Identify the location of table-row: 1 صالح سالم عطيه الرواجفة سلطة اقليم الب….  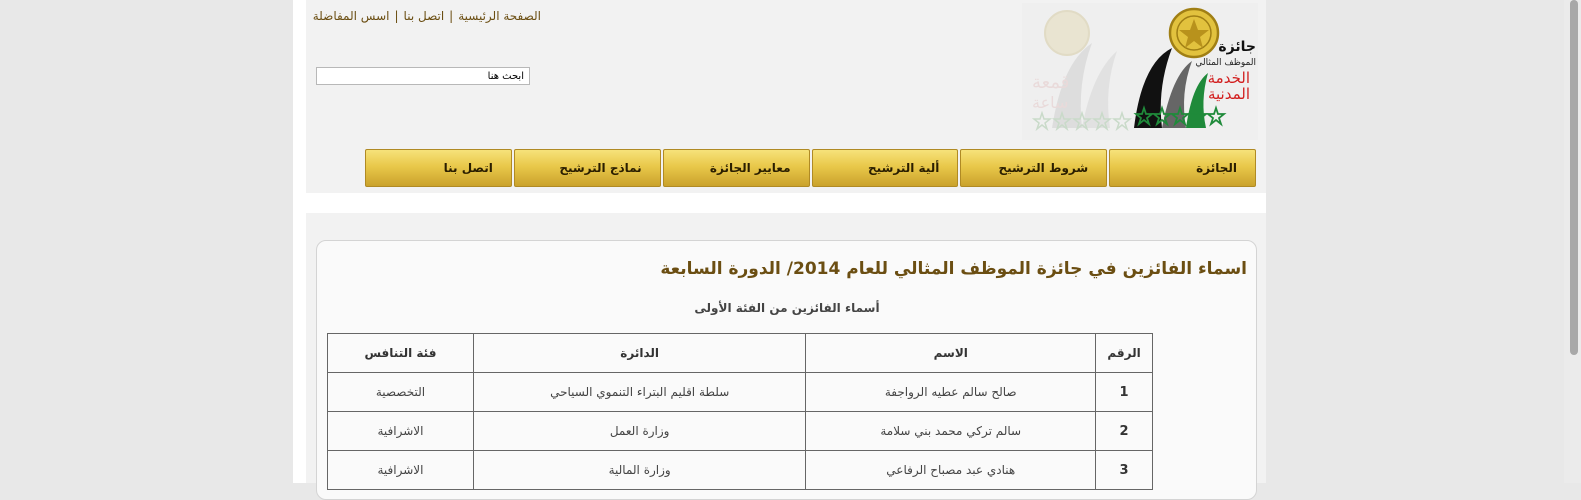
(740, 392).